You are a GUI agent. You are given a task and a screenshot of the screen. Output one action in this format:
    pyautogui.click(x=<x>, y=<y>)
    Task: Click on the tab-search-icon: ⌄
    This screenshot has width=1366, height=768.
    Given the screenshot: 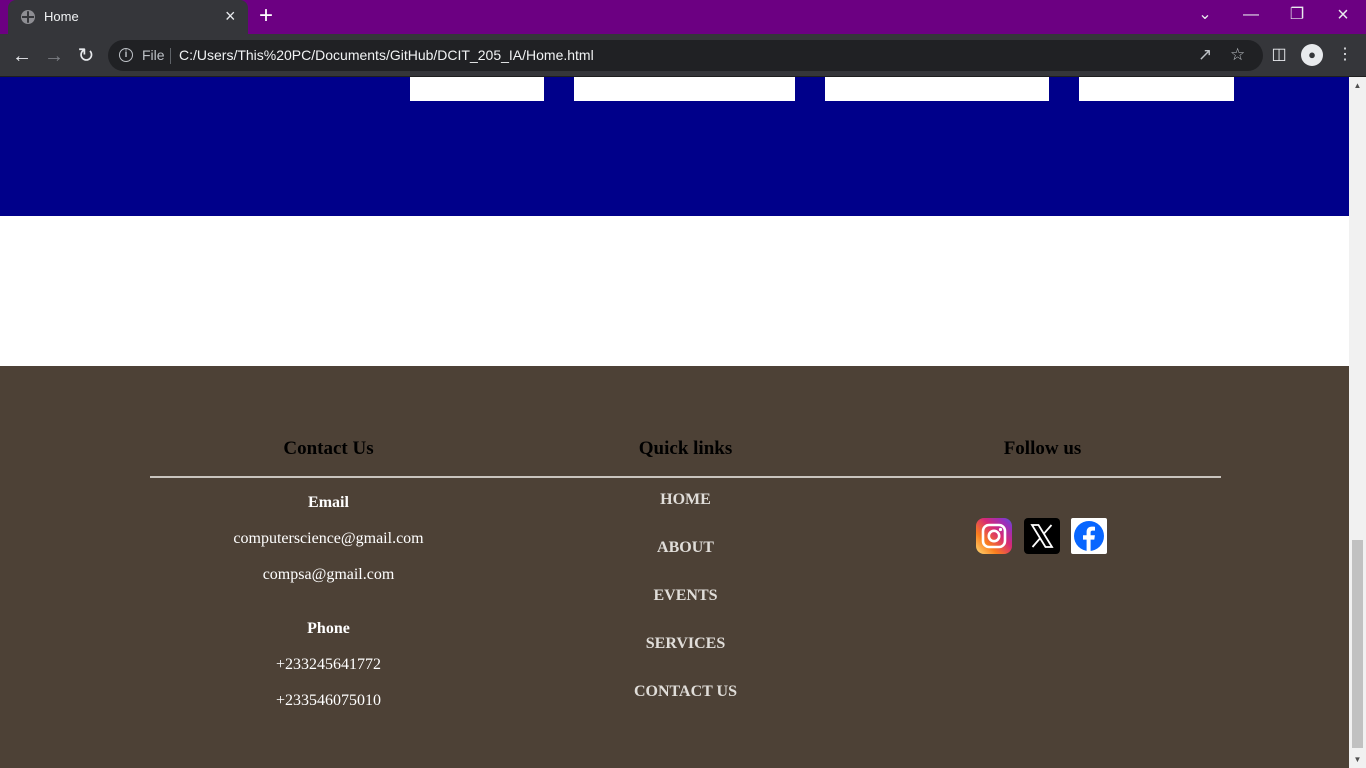 What is the action you would take?
    pyautogui.click(x=1205, y=17)
    